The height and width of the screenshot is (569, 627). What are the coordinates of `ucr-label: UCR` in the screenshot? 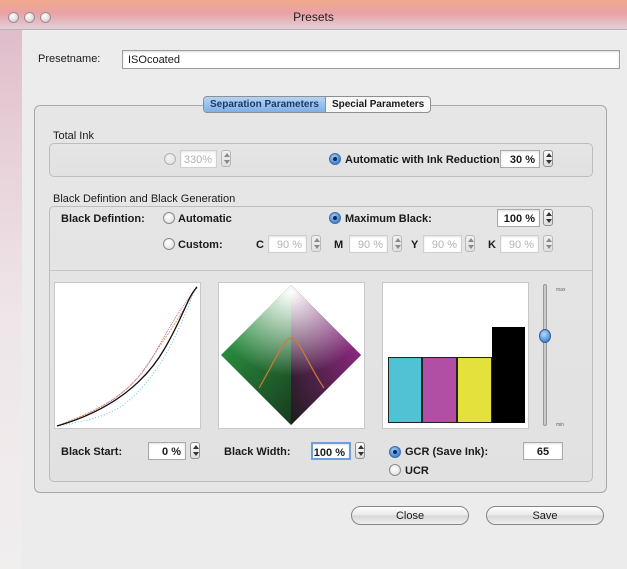 It's located at (417, 471).